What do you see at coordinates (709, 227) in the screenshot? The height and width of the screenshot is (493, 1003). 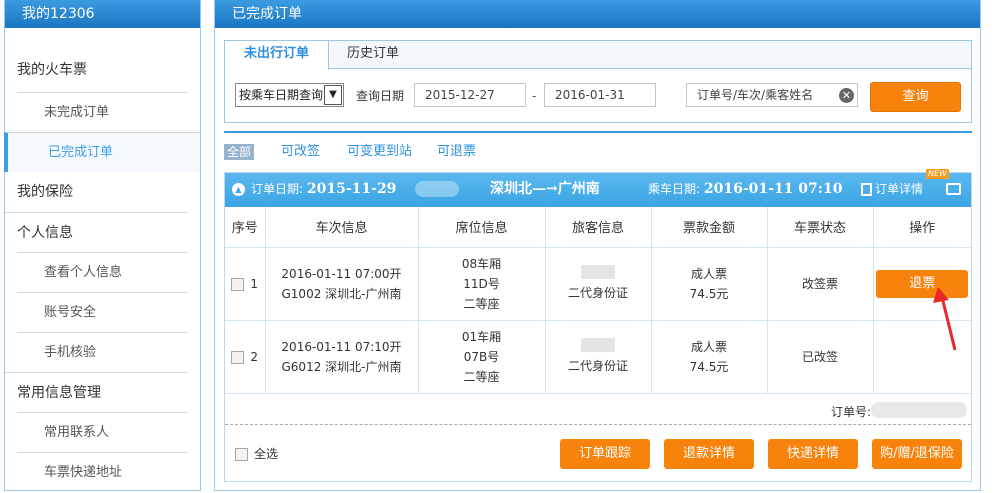 I see `col-price: 票款金额` at bounding box center [709, 227].